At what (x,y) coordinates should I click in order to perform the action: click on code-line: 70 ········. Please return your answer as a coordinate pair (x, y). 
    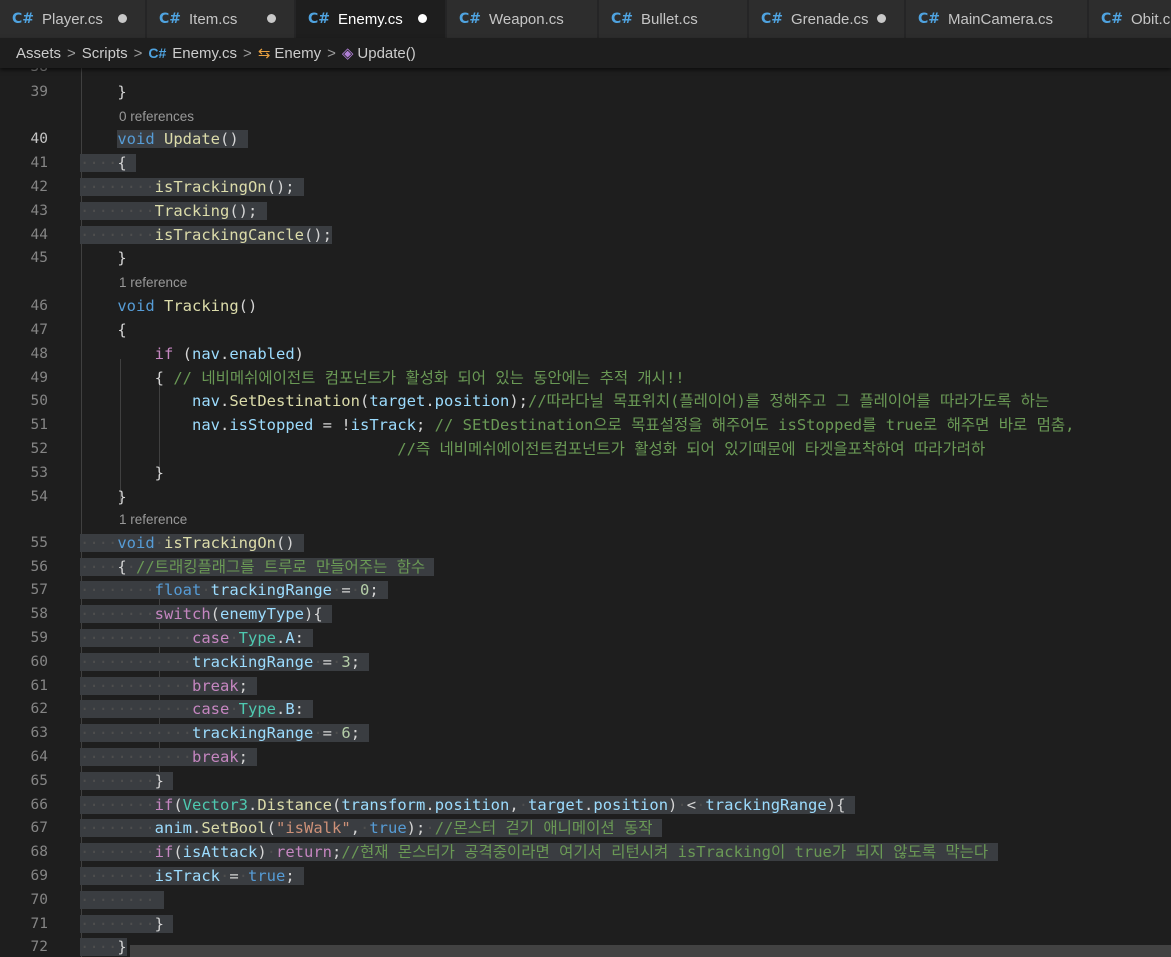
    Looking at the image, I should click on (585, 901).